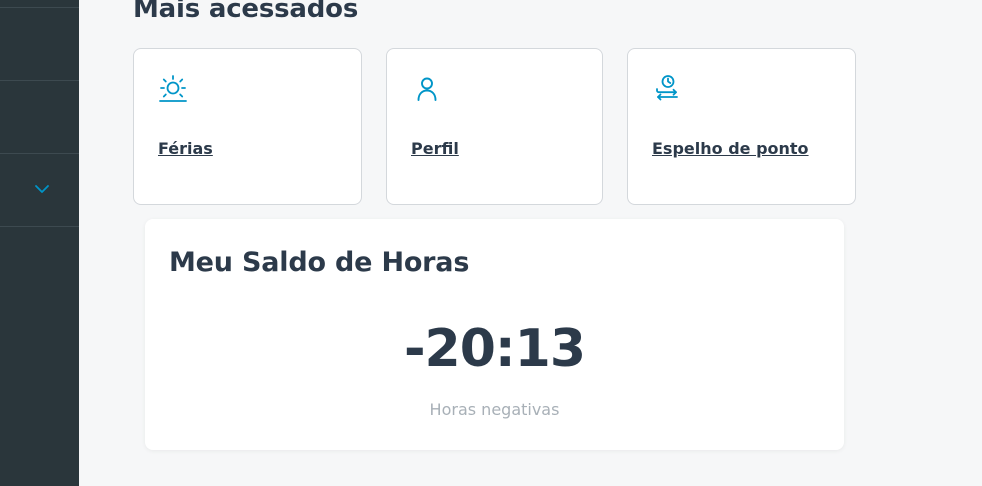 The image size is (982, 486). Describe the element at coordinates (247, 126) in the screenshot. I see `shortcut-card-ferias: Férias` at that location.